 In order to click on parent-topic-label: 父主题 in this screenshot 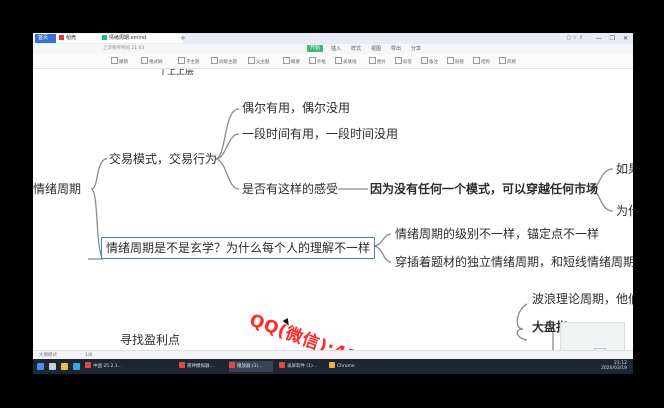, I will do `click(263, 62)`.